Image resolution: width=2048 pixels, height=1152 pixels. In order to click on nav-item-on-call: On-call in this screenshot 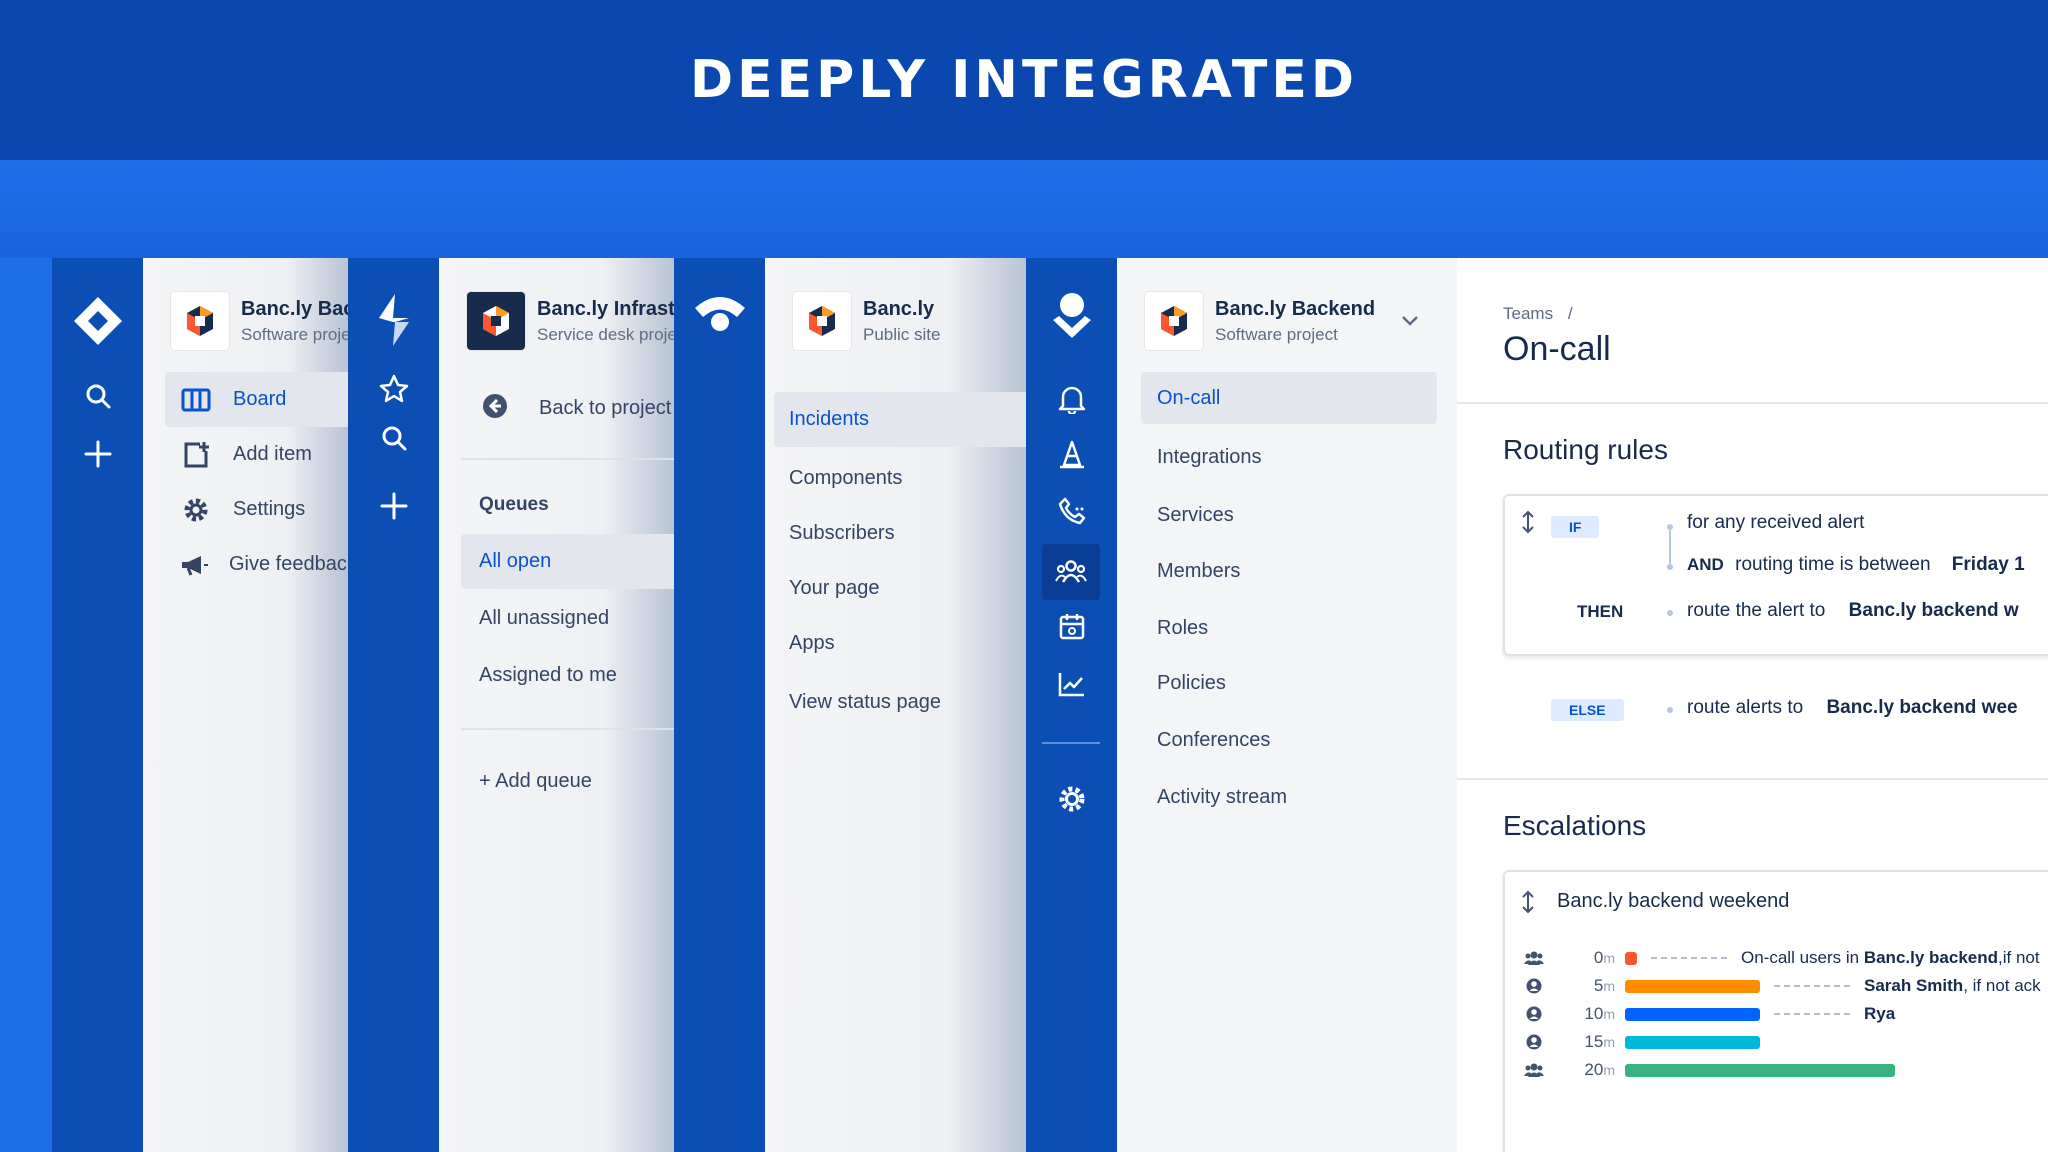, I will do `click(1289, 398)`.